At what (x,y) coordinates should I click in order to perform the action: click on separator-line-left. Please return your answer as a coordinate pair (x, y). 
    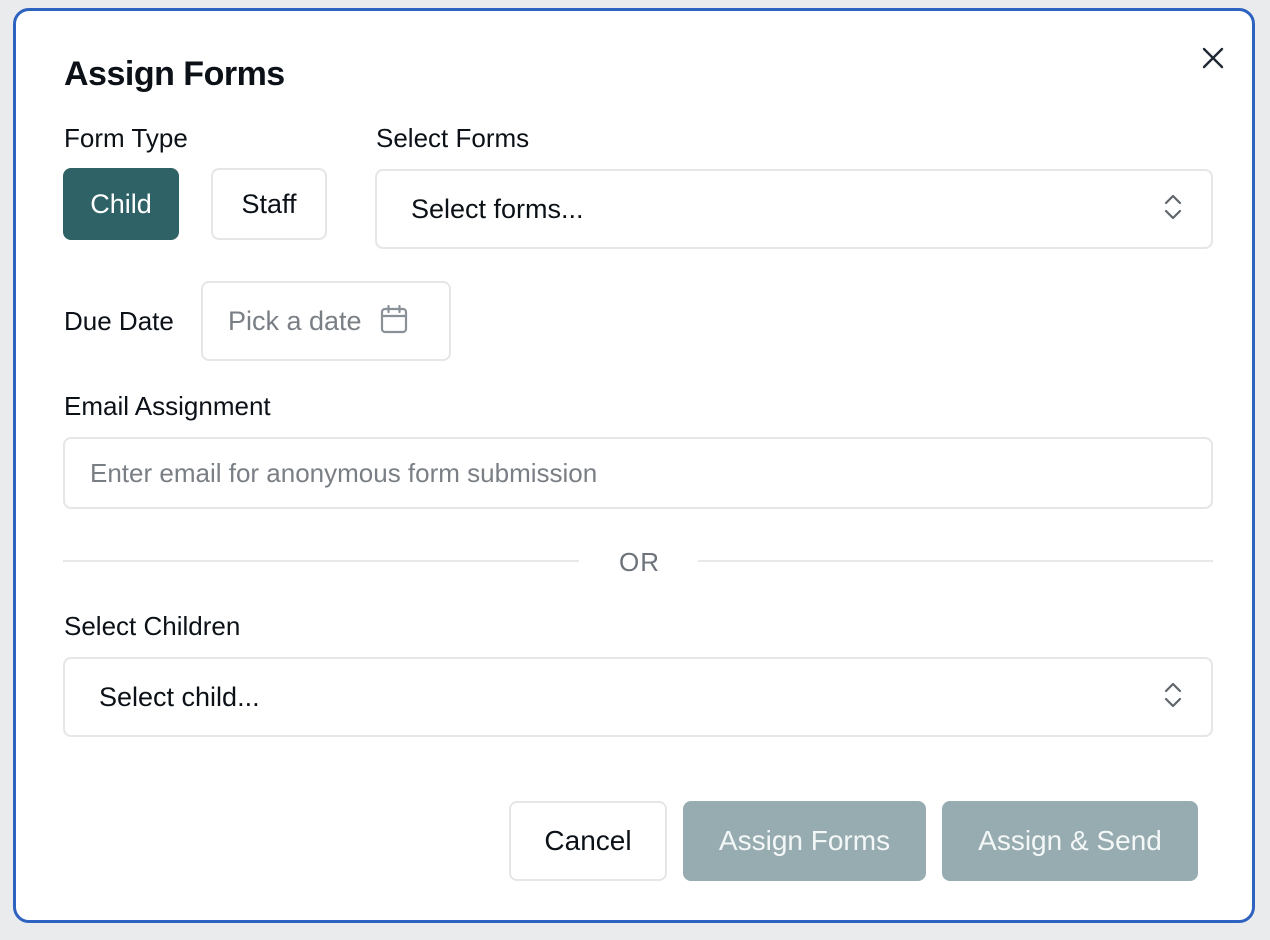
    Looking at the image, I should click on (321, 561).